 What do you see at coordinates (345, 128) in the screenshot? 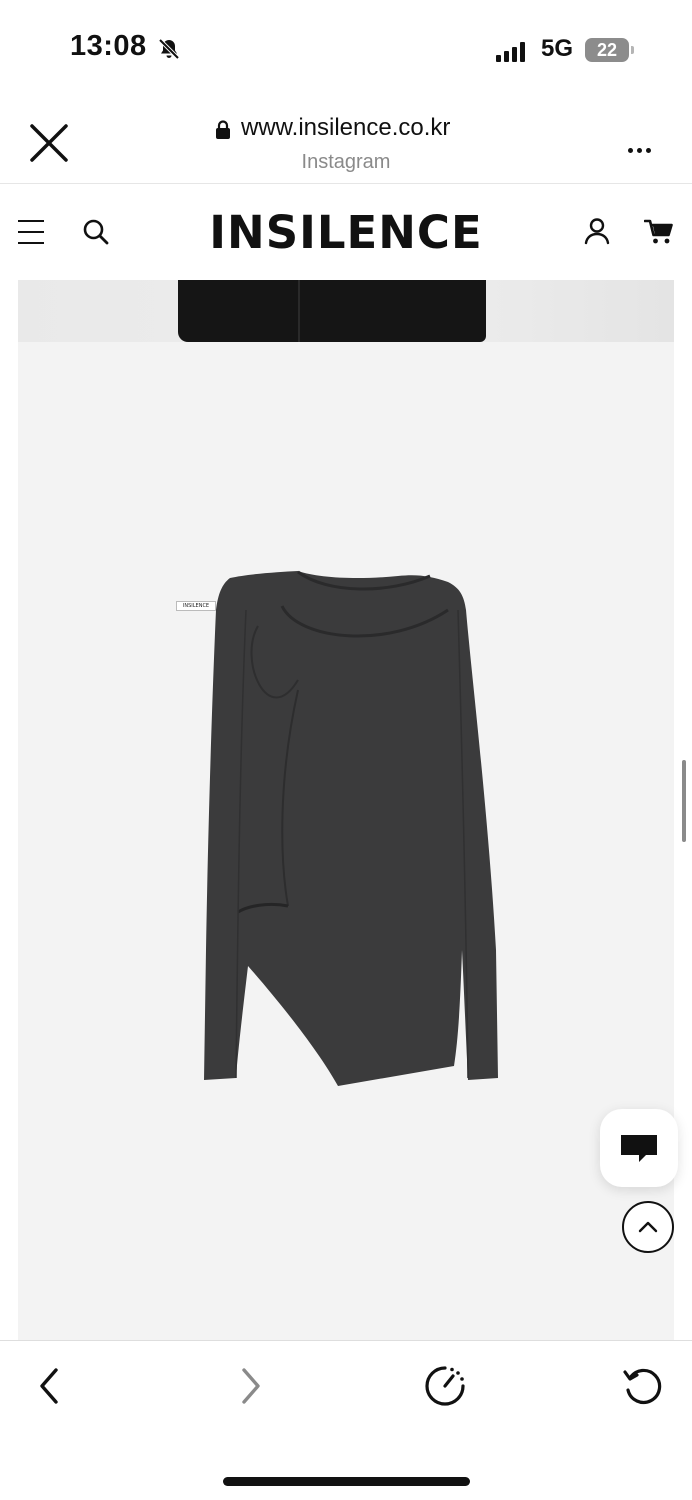
I see `url-display: www.insilence.co.kr` at bounding box center [345, 128].